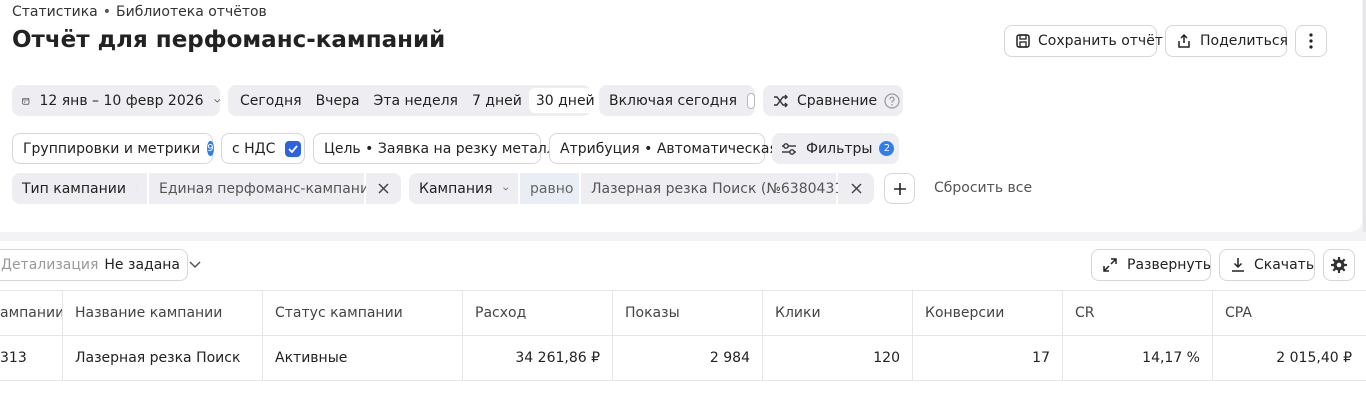 The image size is (1366, 416). What do you see at coordinates (837, 100) in the screenshot?
I see `comparison-label: Сравнение` at bounding box center [837, 100].